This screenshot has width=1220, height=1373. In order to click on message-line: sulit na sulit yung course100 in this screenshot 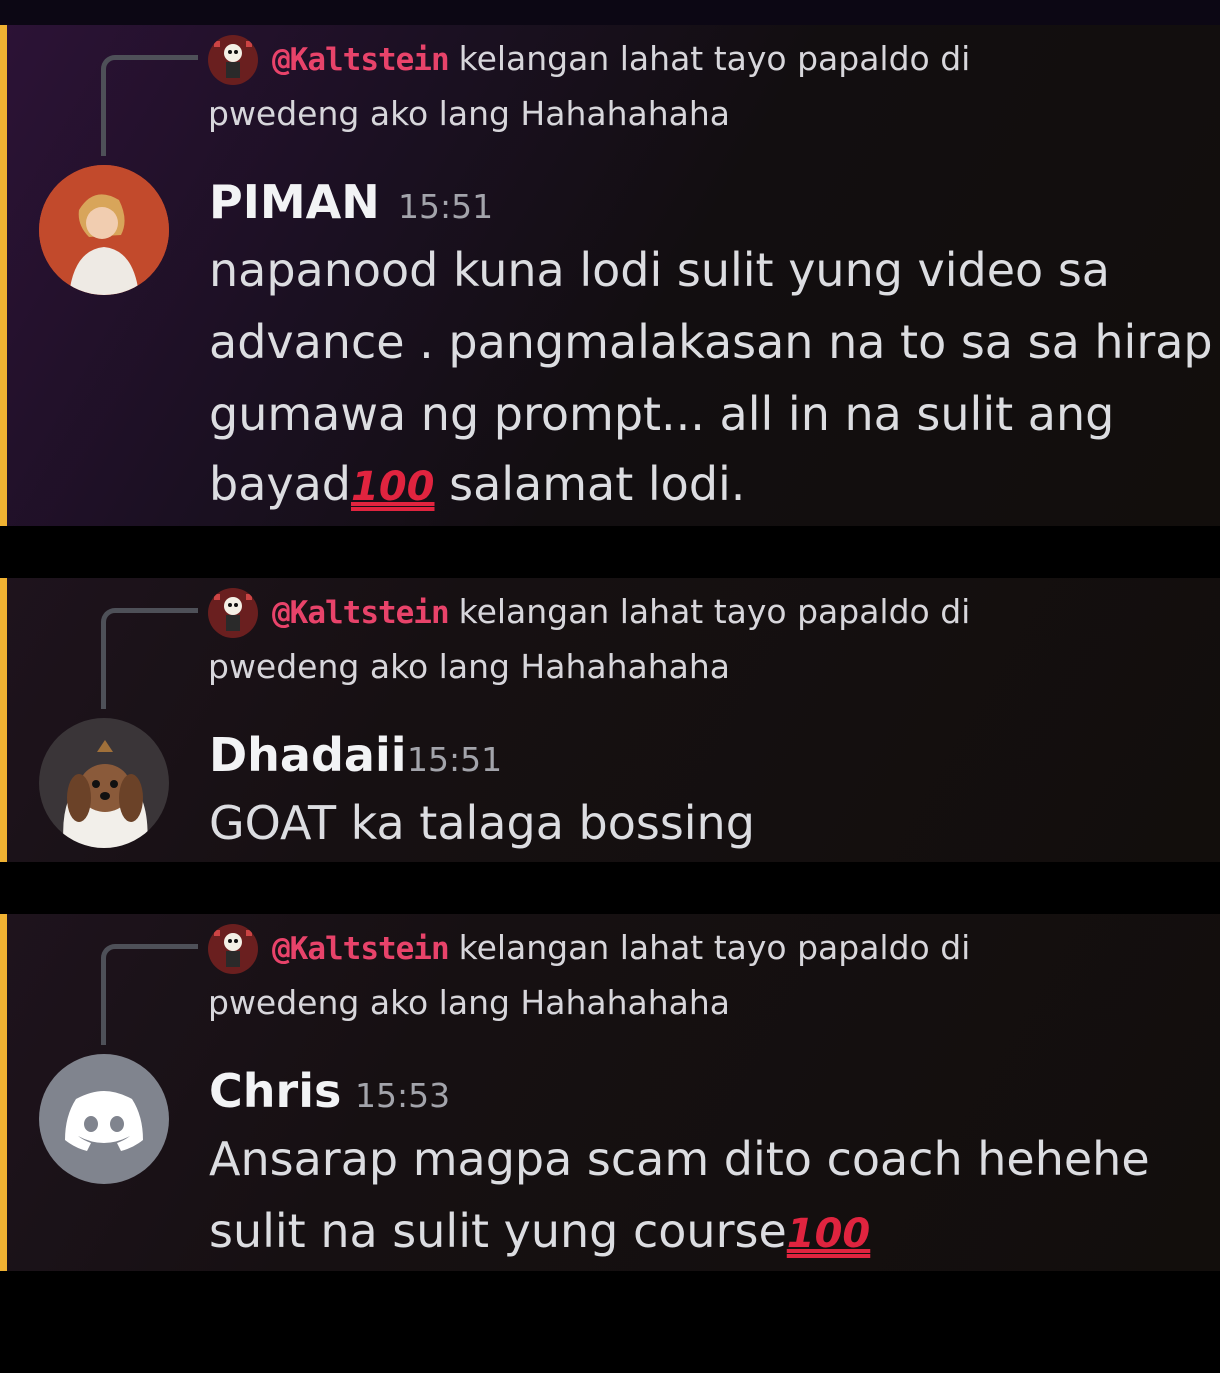, I will do `click(539, 1231)`.